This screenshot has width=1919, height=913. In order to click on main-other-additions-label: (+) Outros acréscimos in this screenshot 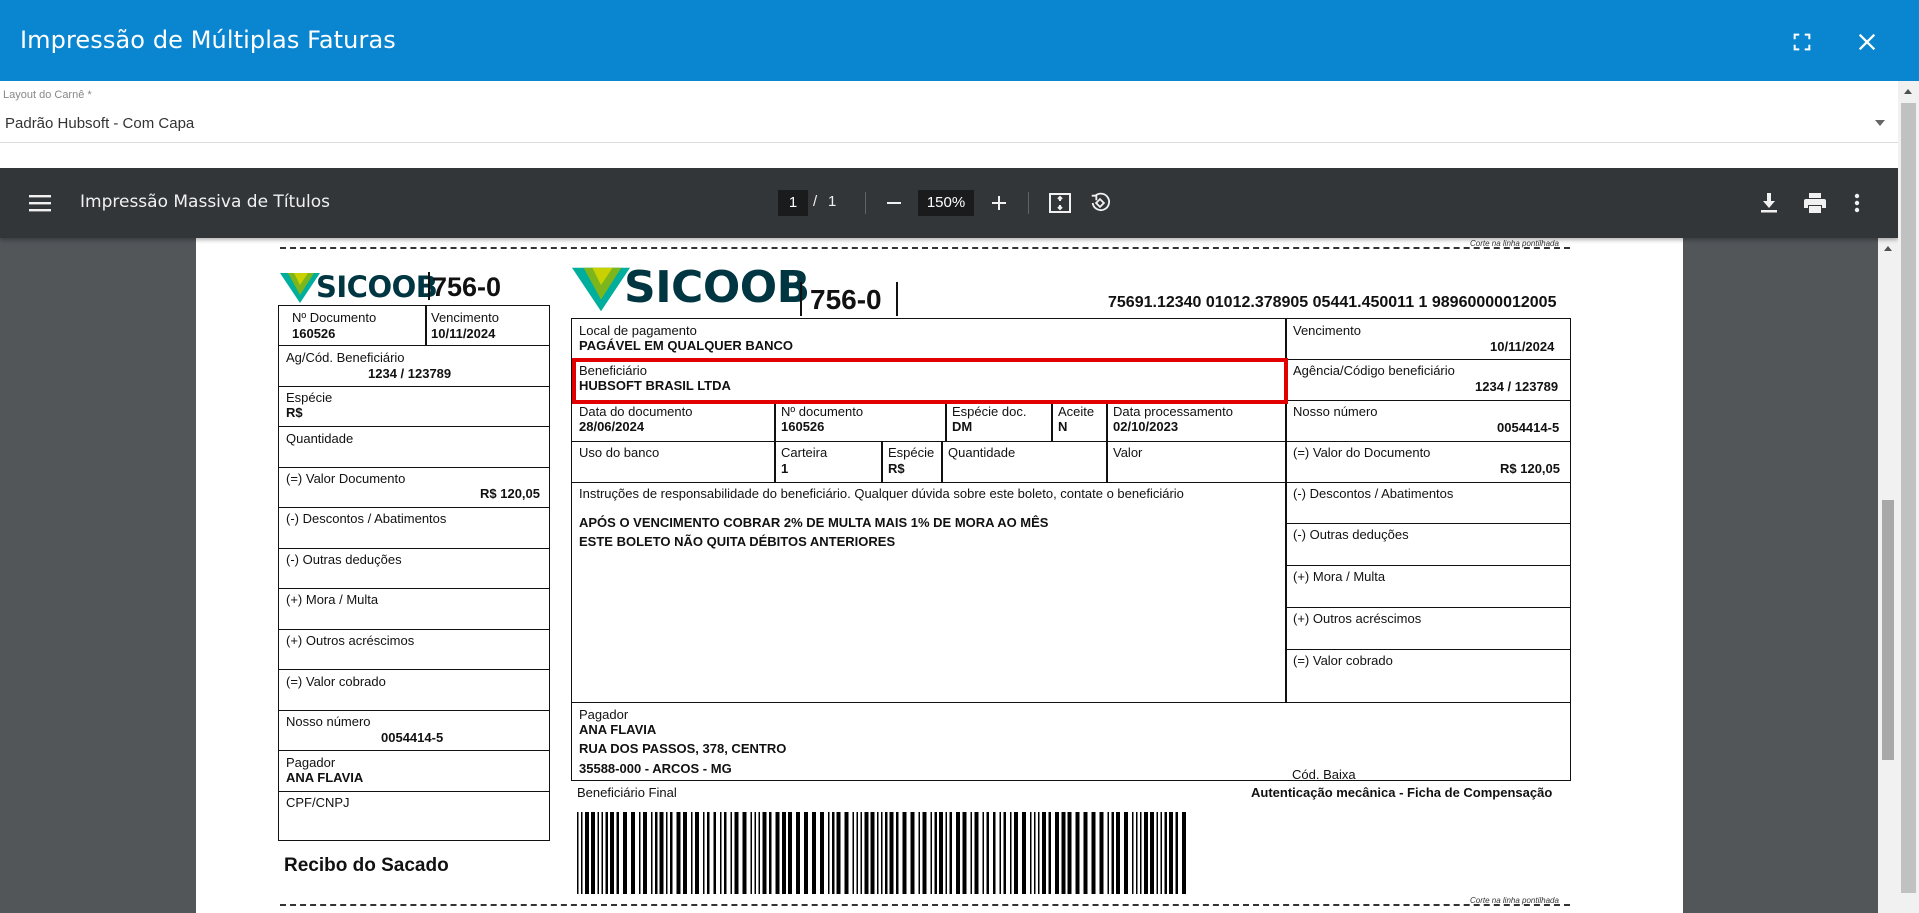, I will do `click(1357, 618)`.